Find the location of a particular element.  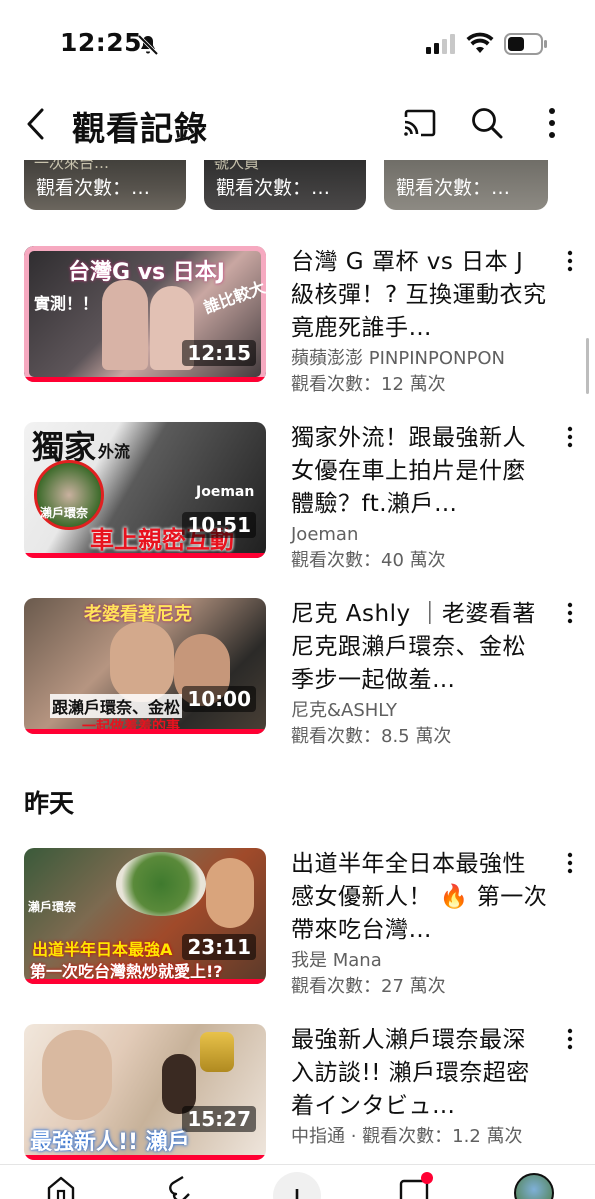

bottom-navigation is located at coordinates (297, 1181).